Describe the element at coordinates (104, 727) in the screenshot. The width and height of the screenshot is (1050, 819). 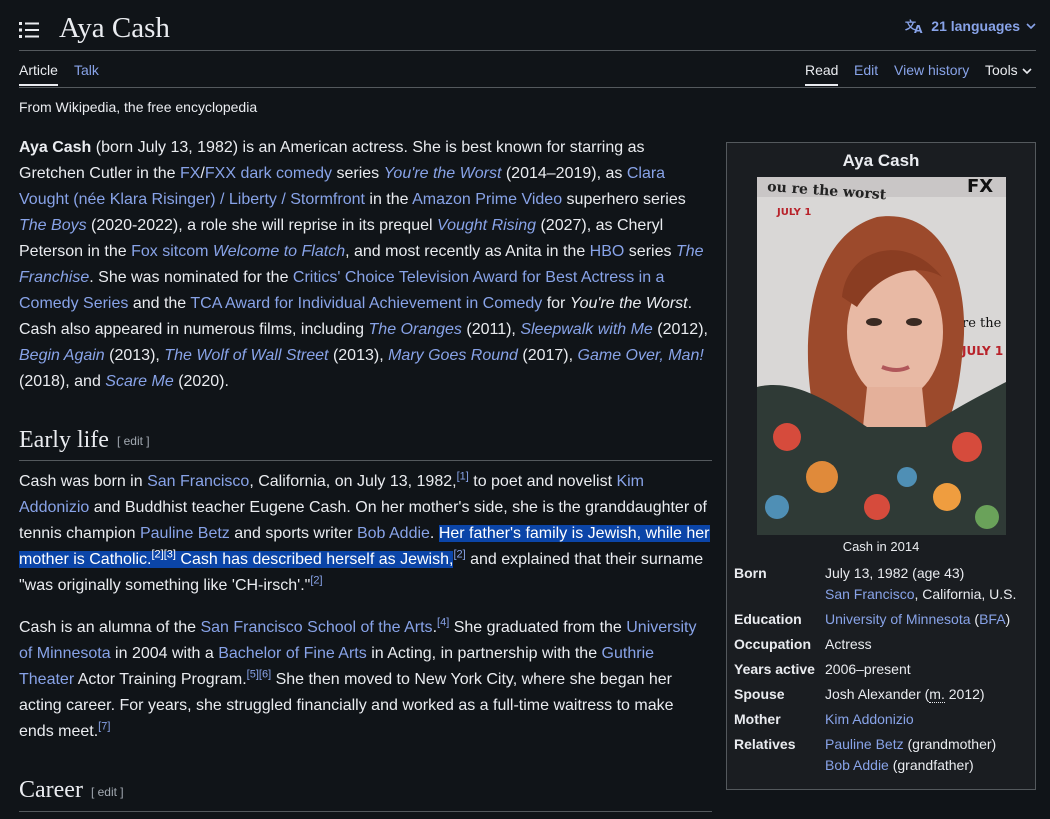
I see `citation-link: [7]` at that location.